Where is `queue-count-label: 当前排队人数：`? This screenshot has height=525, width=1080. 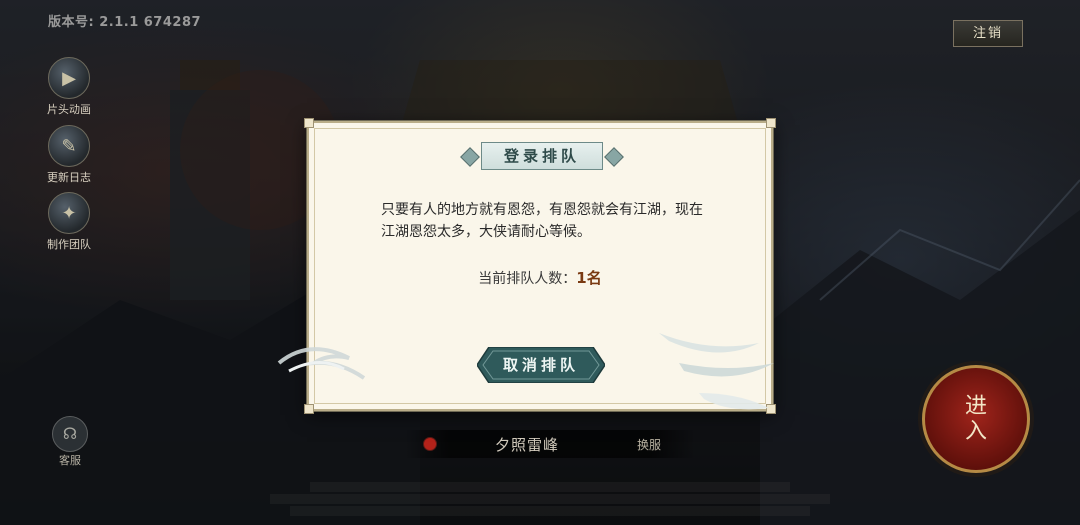
queue-count-label: 当前排队人数： is located at coordinates (527, 279).